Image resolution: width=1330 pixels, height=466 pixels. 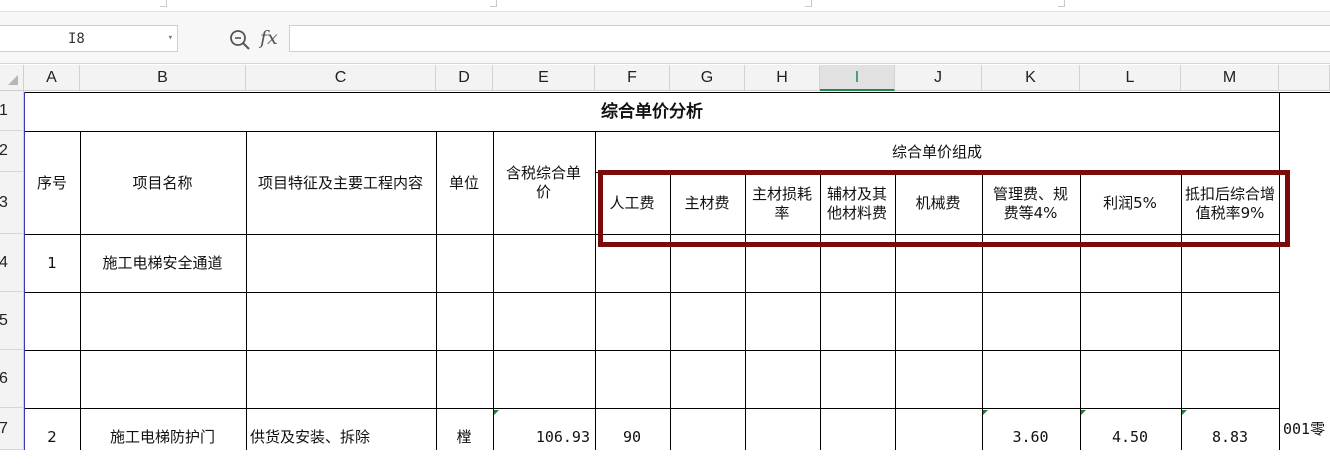 What do you see at coordinates (857, 78) in the screenshot?
I see `column-header-i: I` at bounding box center [857, 78].